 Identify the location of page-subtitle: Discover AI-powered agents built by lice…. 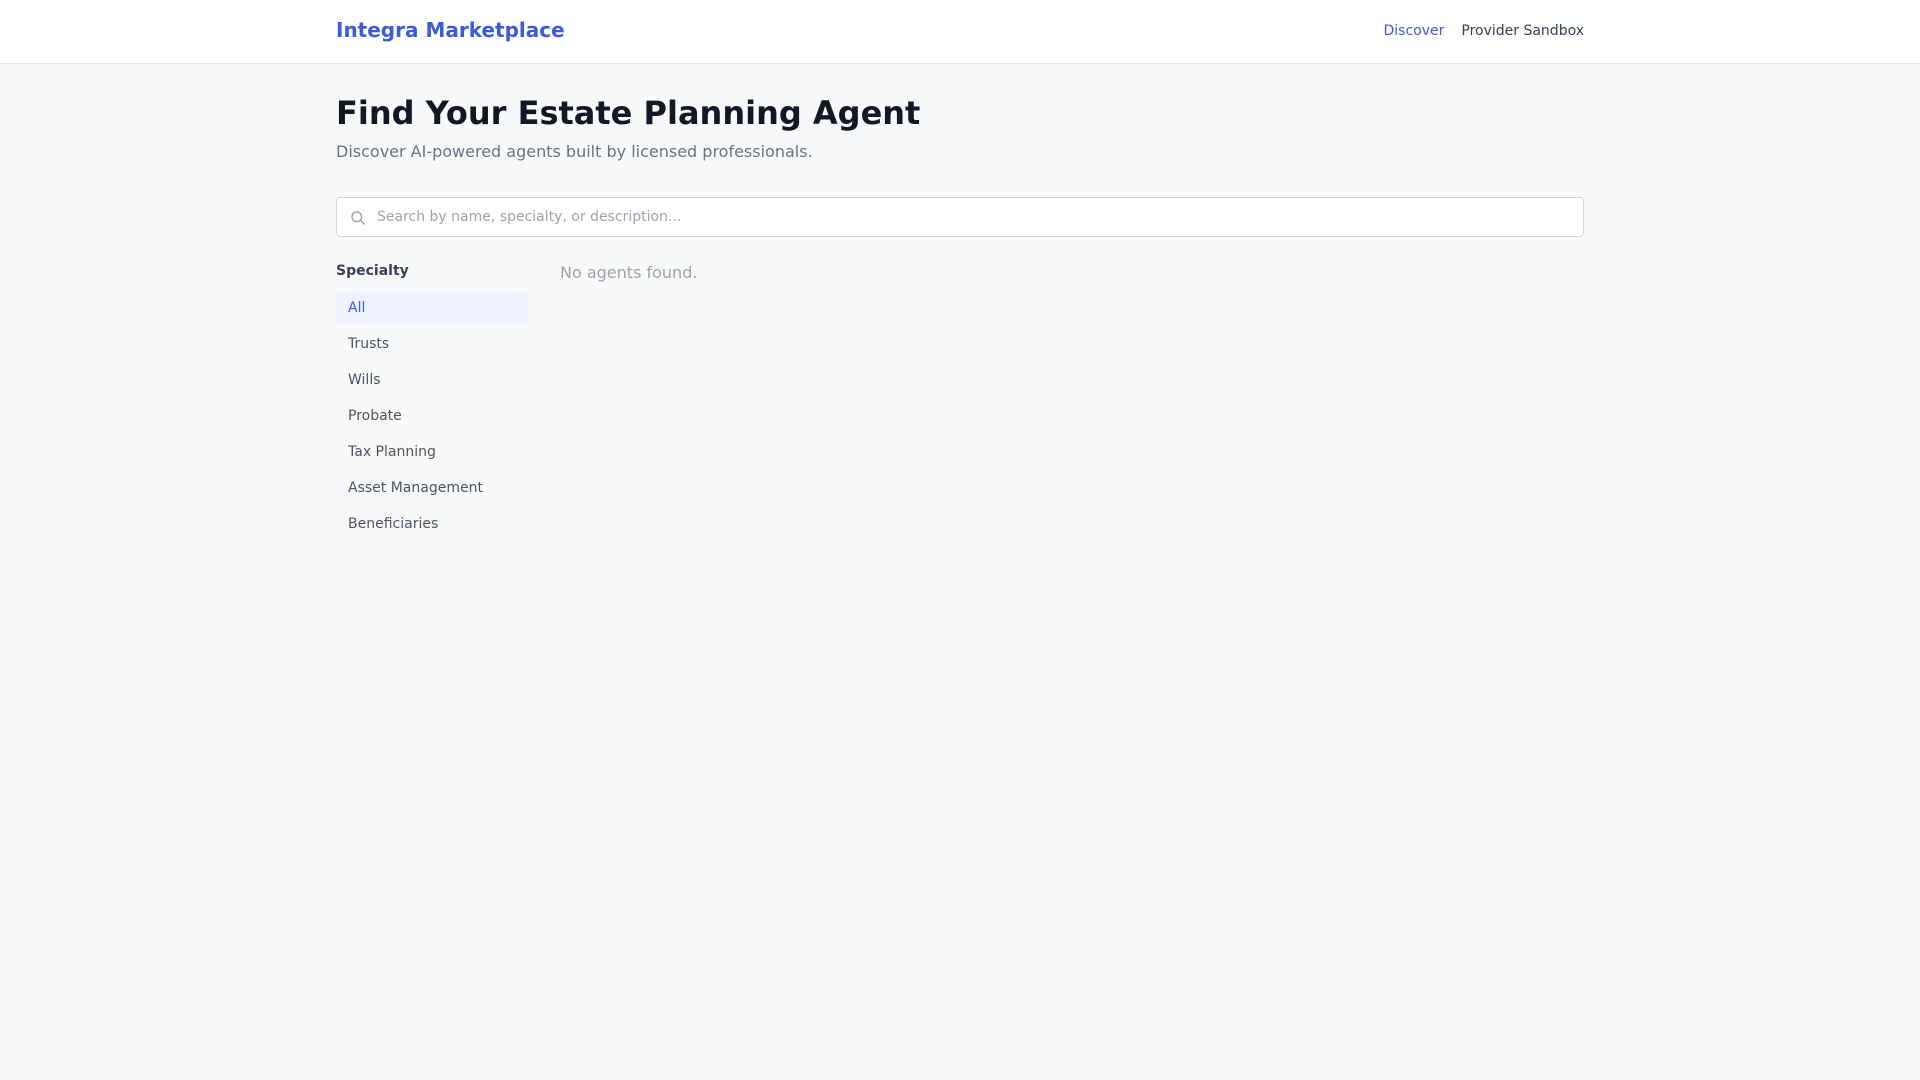
(574, 151).